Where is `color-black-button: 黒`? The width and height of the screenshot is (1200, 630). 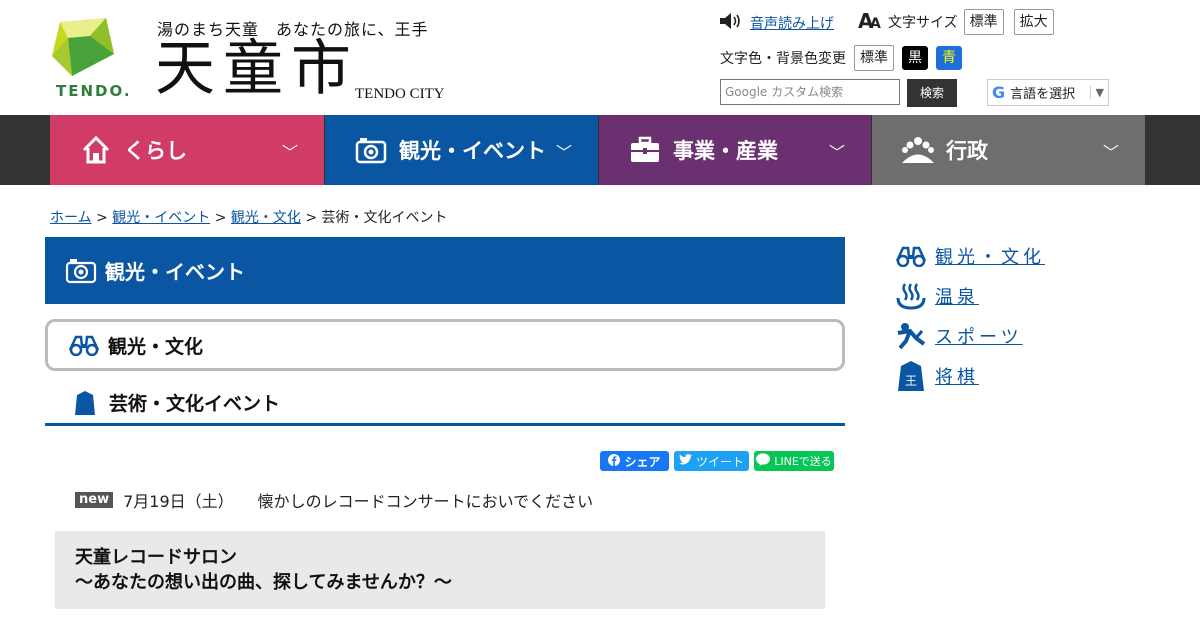 color-black-button: 黒 is located at coordinates (915, 58).